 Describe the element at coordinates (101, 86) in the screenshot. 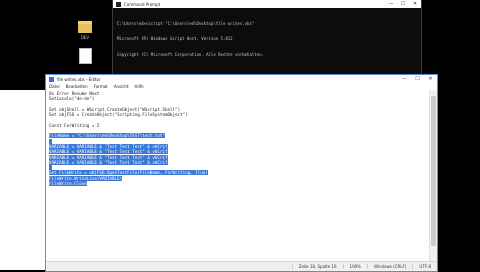

I see `menu-format: Format` at that location.